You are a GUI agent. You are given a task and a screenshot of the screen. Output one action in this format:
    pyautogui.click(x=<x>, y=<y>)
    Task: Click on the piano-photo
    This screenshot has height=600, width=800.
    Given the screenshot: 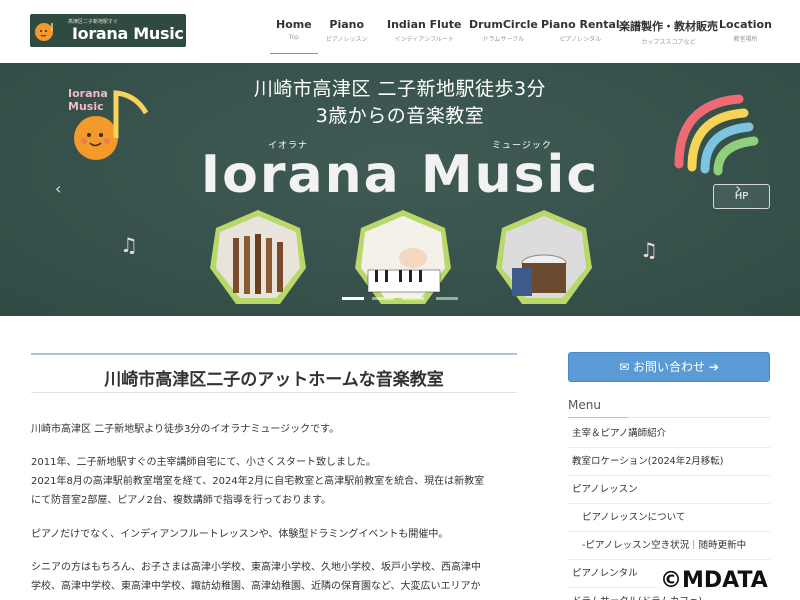 What is the action you would take?
    pyautogui.click(x=403, y=257)
    